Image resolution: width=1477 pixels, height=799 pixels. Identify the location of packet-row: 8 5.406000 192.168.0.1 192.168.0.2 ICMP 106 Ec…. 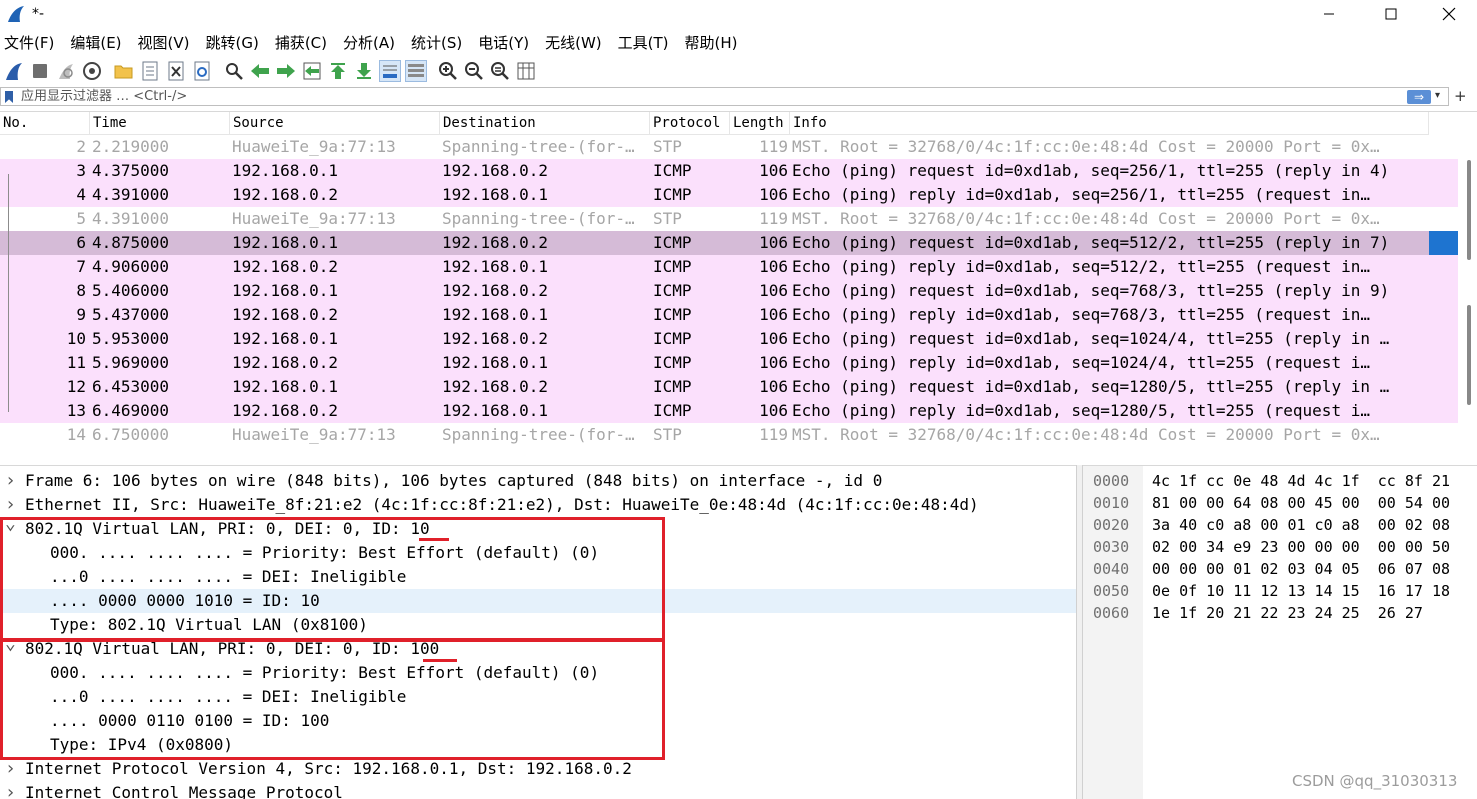
(714, 291).